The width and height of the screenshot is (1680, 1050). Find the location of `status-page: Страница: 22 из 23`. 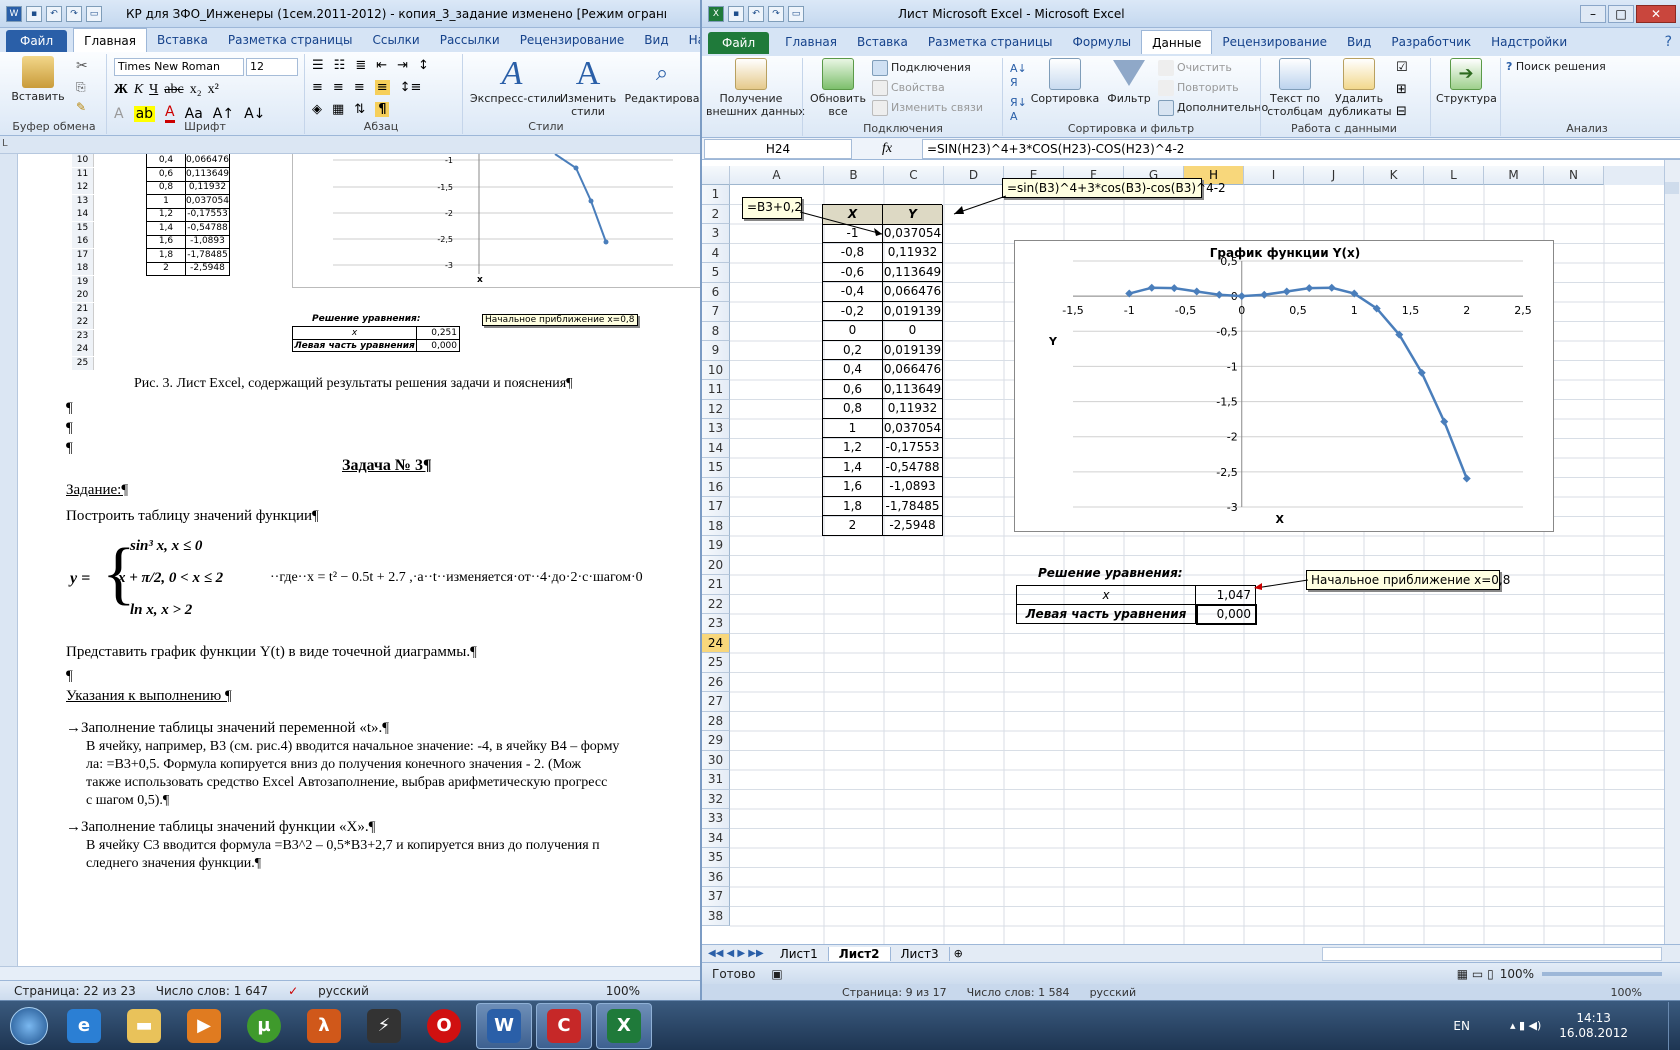

status-page: Страница: 22 из 23 is located at coordinates (75, 991).